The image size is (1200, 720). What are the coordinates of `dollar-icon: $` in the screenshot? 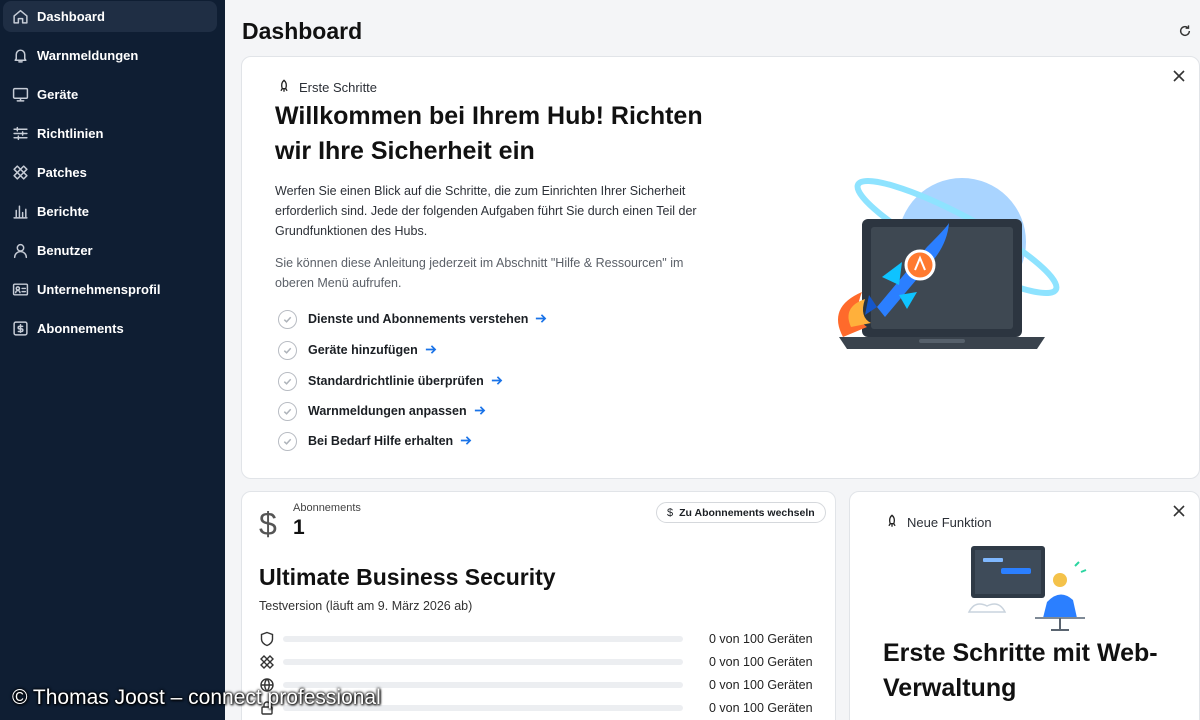 It's located at (268, 524).